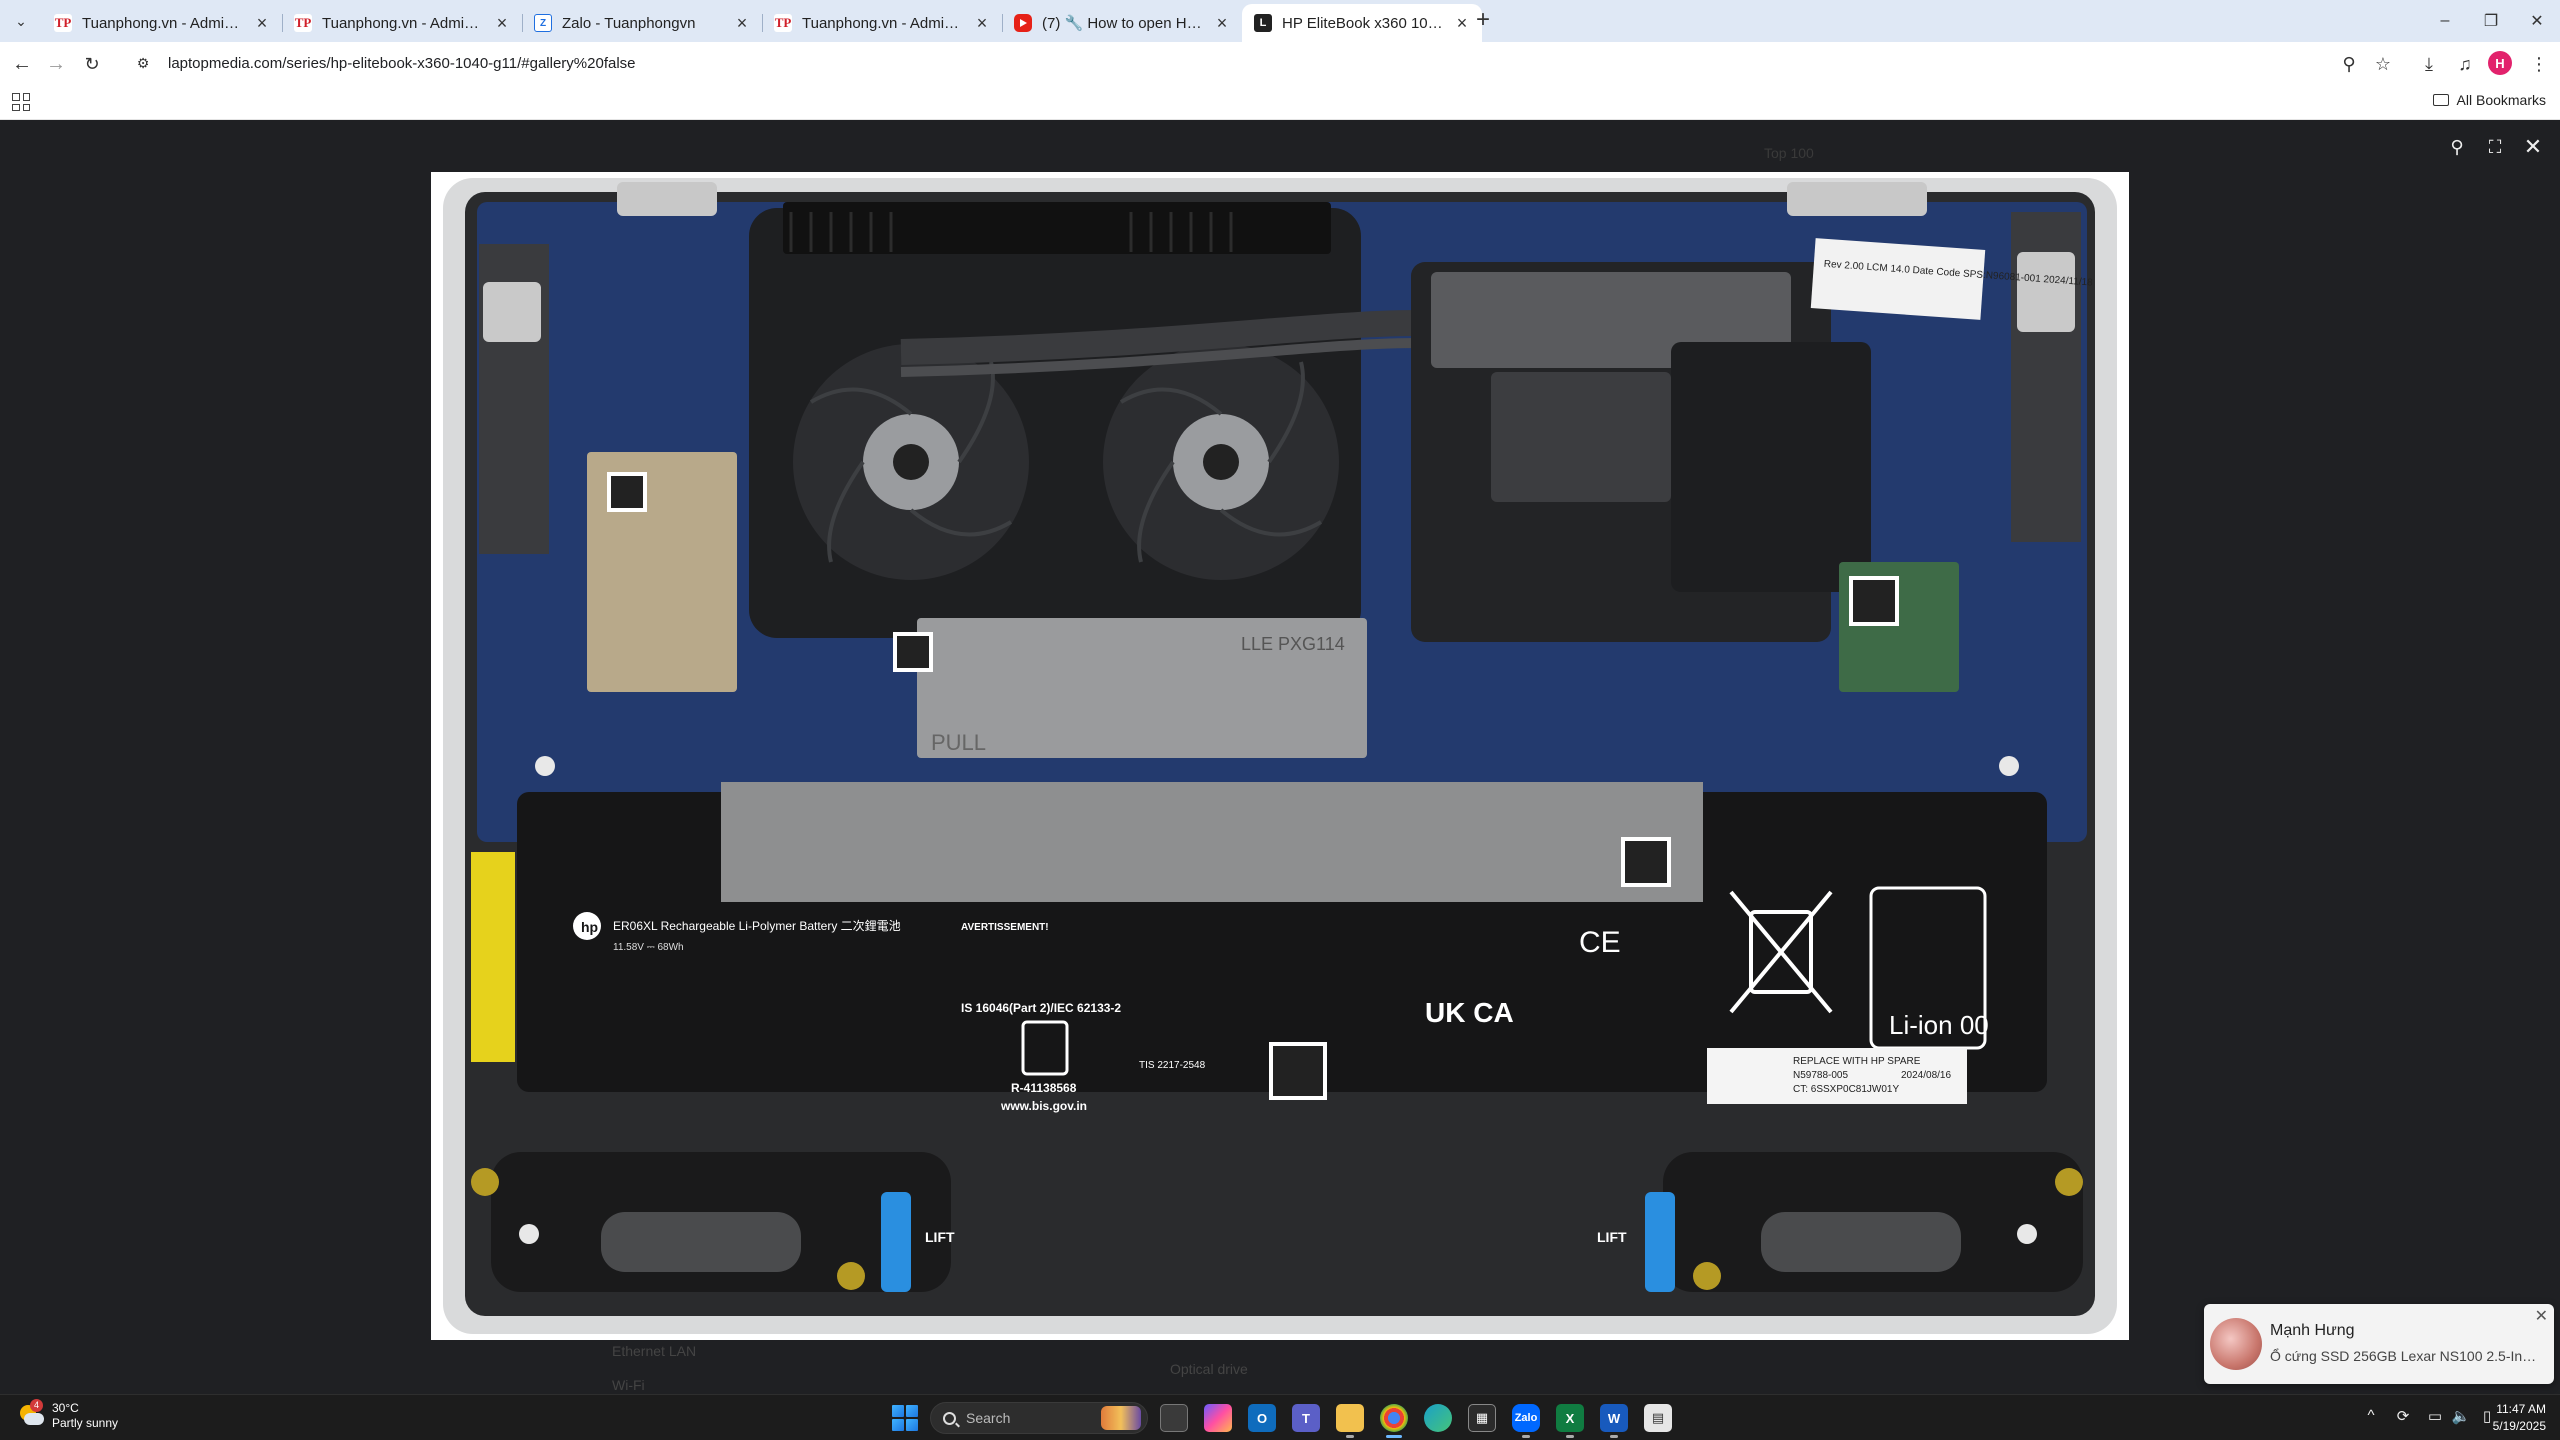 The width and height of the screenshot is (2560, 1440). What do you see at coordinates (1218, 1418) in the screenshot?
I see `copilot-icon` at bounding box center [1218, 1418].